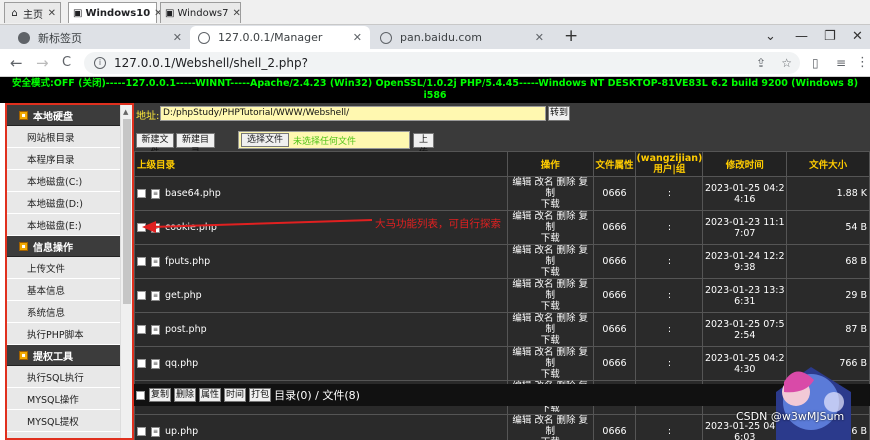 The height and width of the screenshot is (440, 870). I want to click on scroll-up-icon: ▲, so click(125, 112).